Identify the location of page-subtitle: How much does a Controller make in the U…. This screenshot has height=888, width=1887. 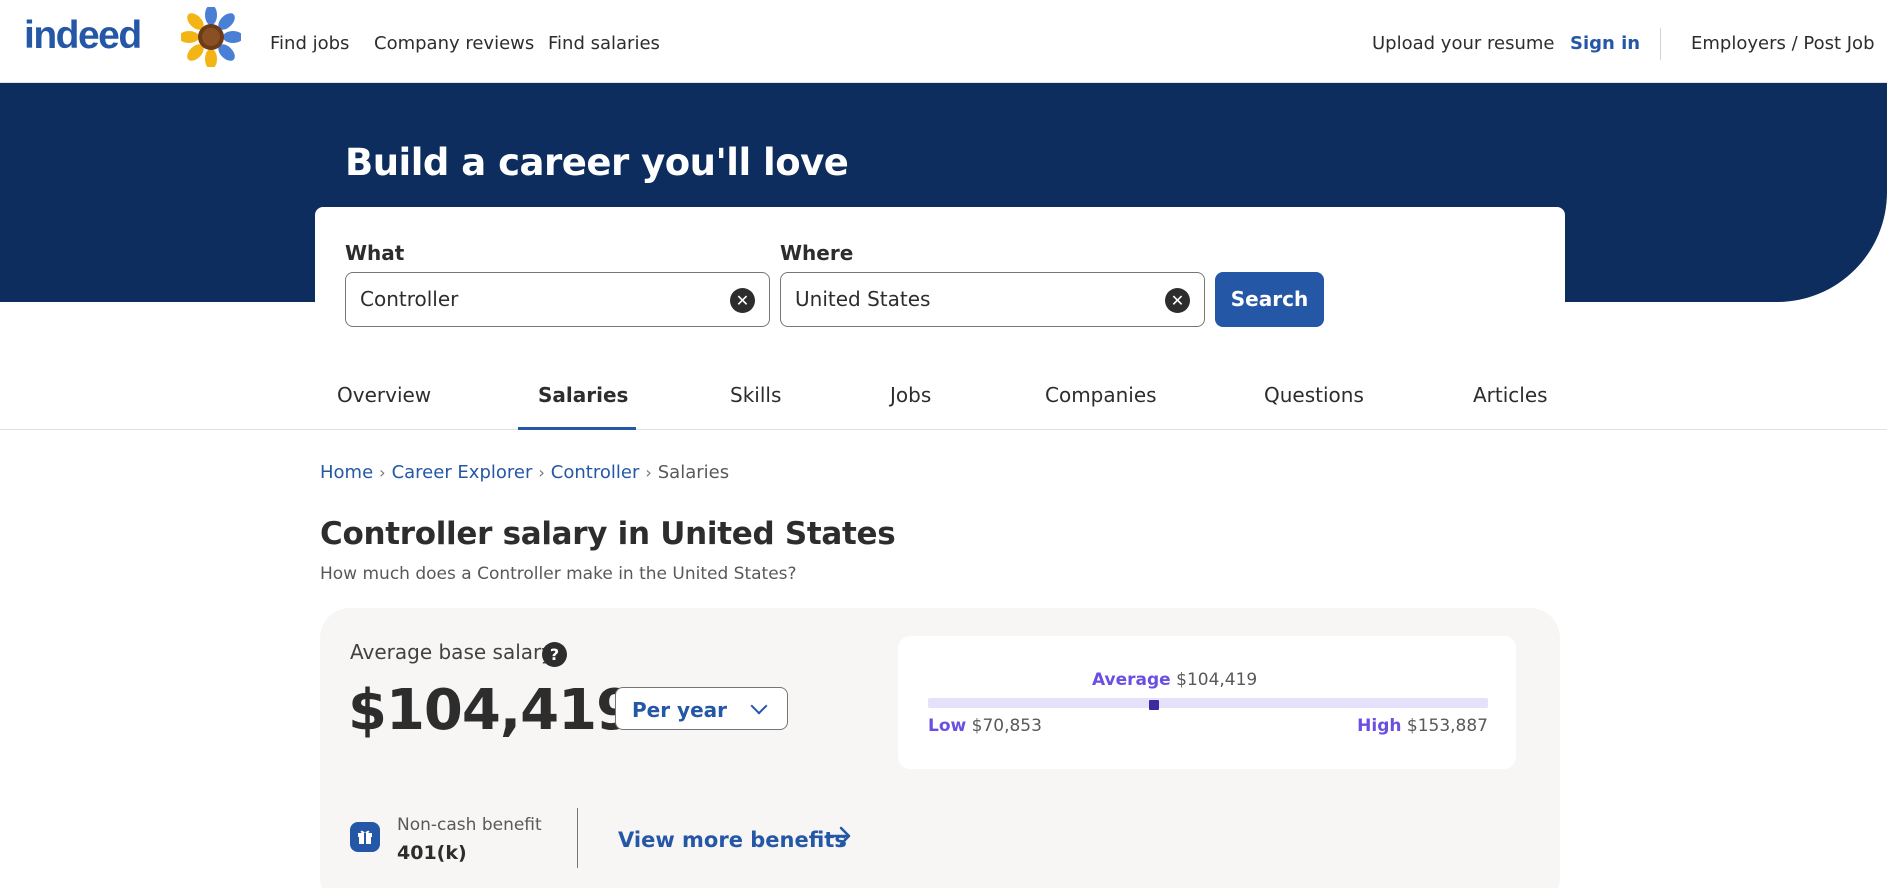
(558, 574).